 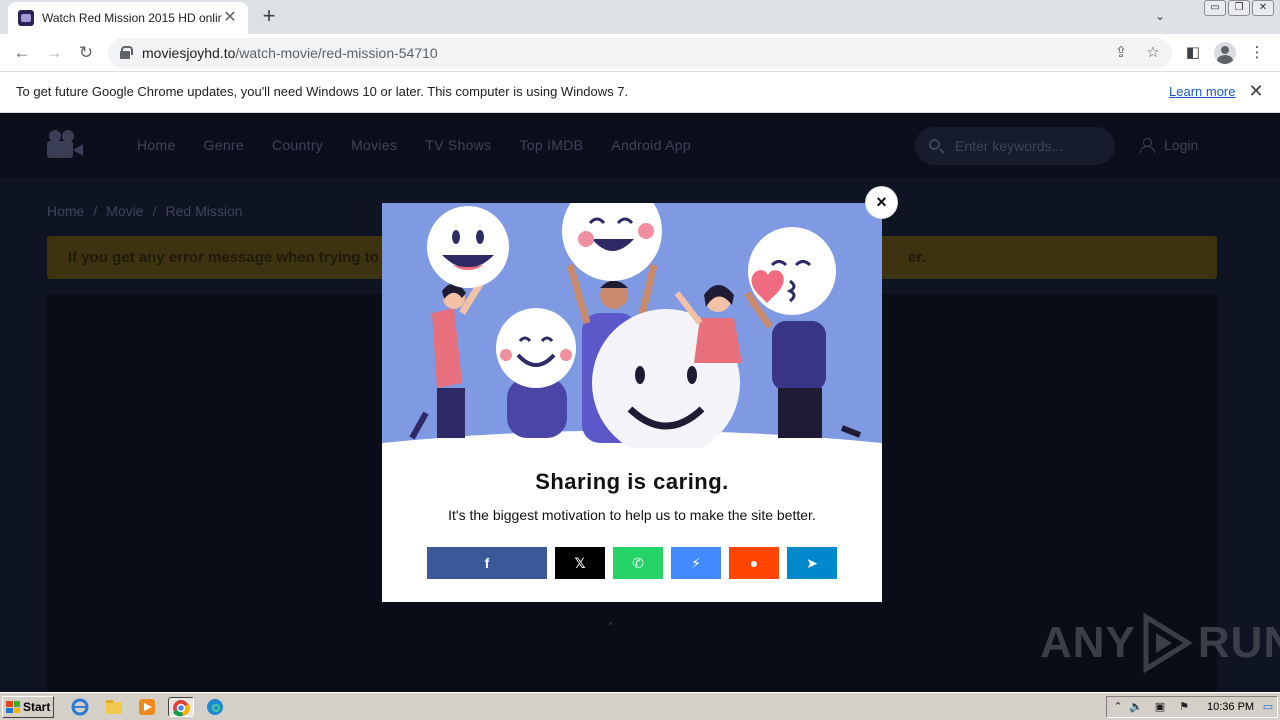 I want to click on restore-button: ❐, so click(x=1239, y=8).